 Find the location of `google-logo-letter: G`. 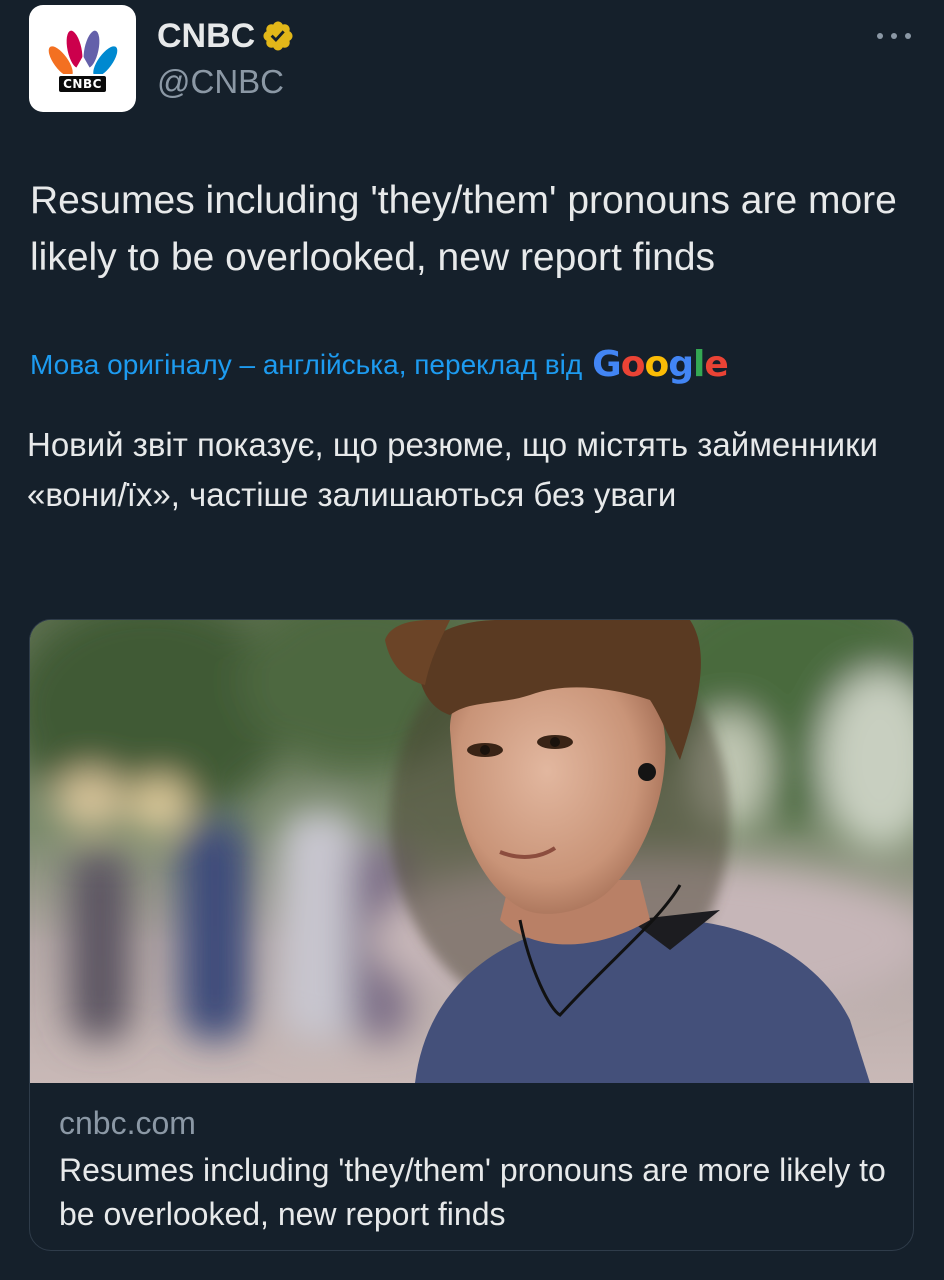

google-logo-letter: G is located at coordinates (607, 364).